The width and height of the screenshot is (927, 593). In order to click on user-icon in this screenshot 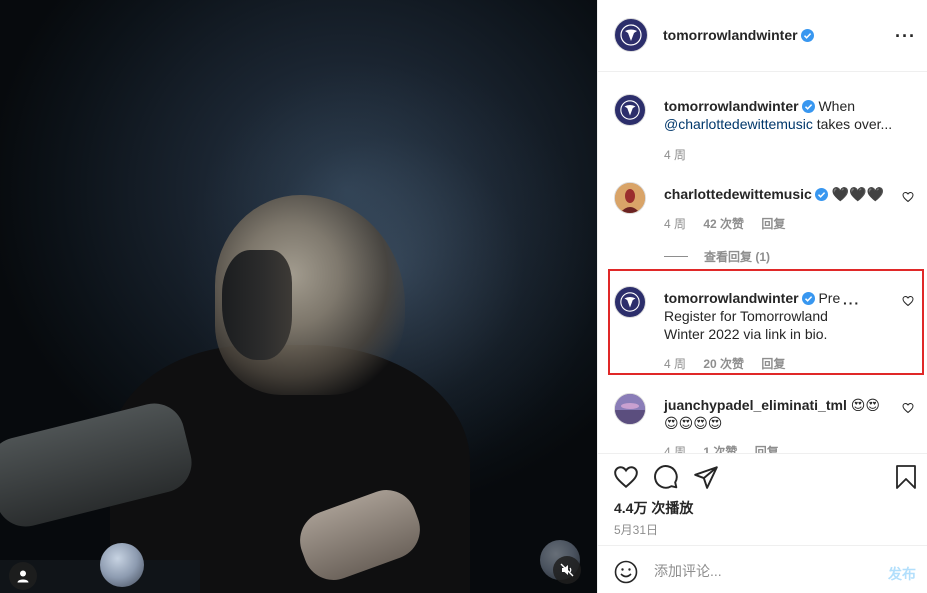, I will do `click(23, 576)`.